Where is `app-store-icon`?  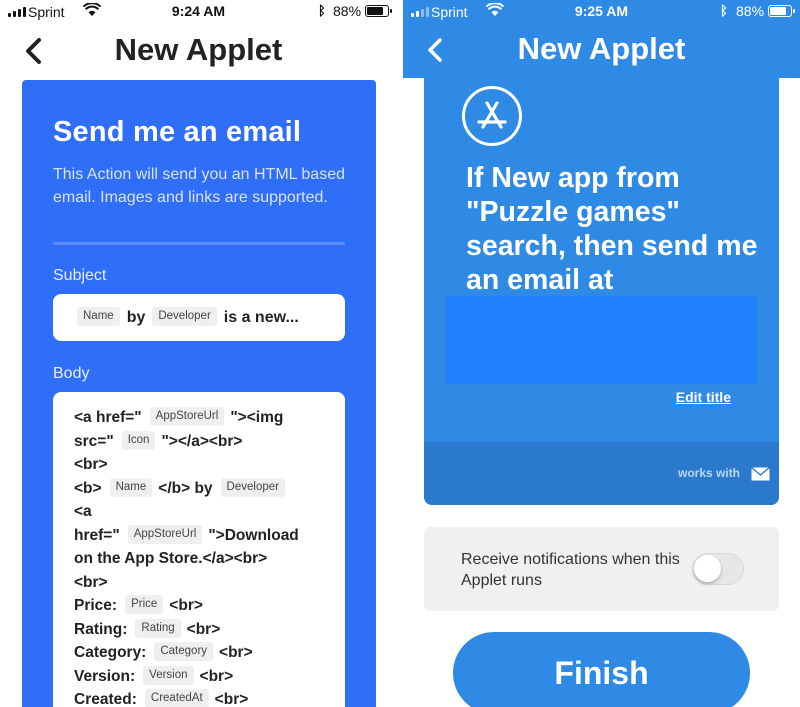
app-store-icon is located at coordinates (492, 116).